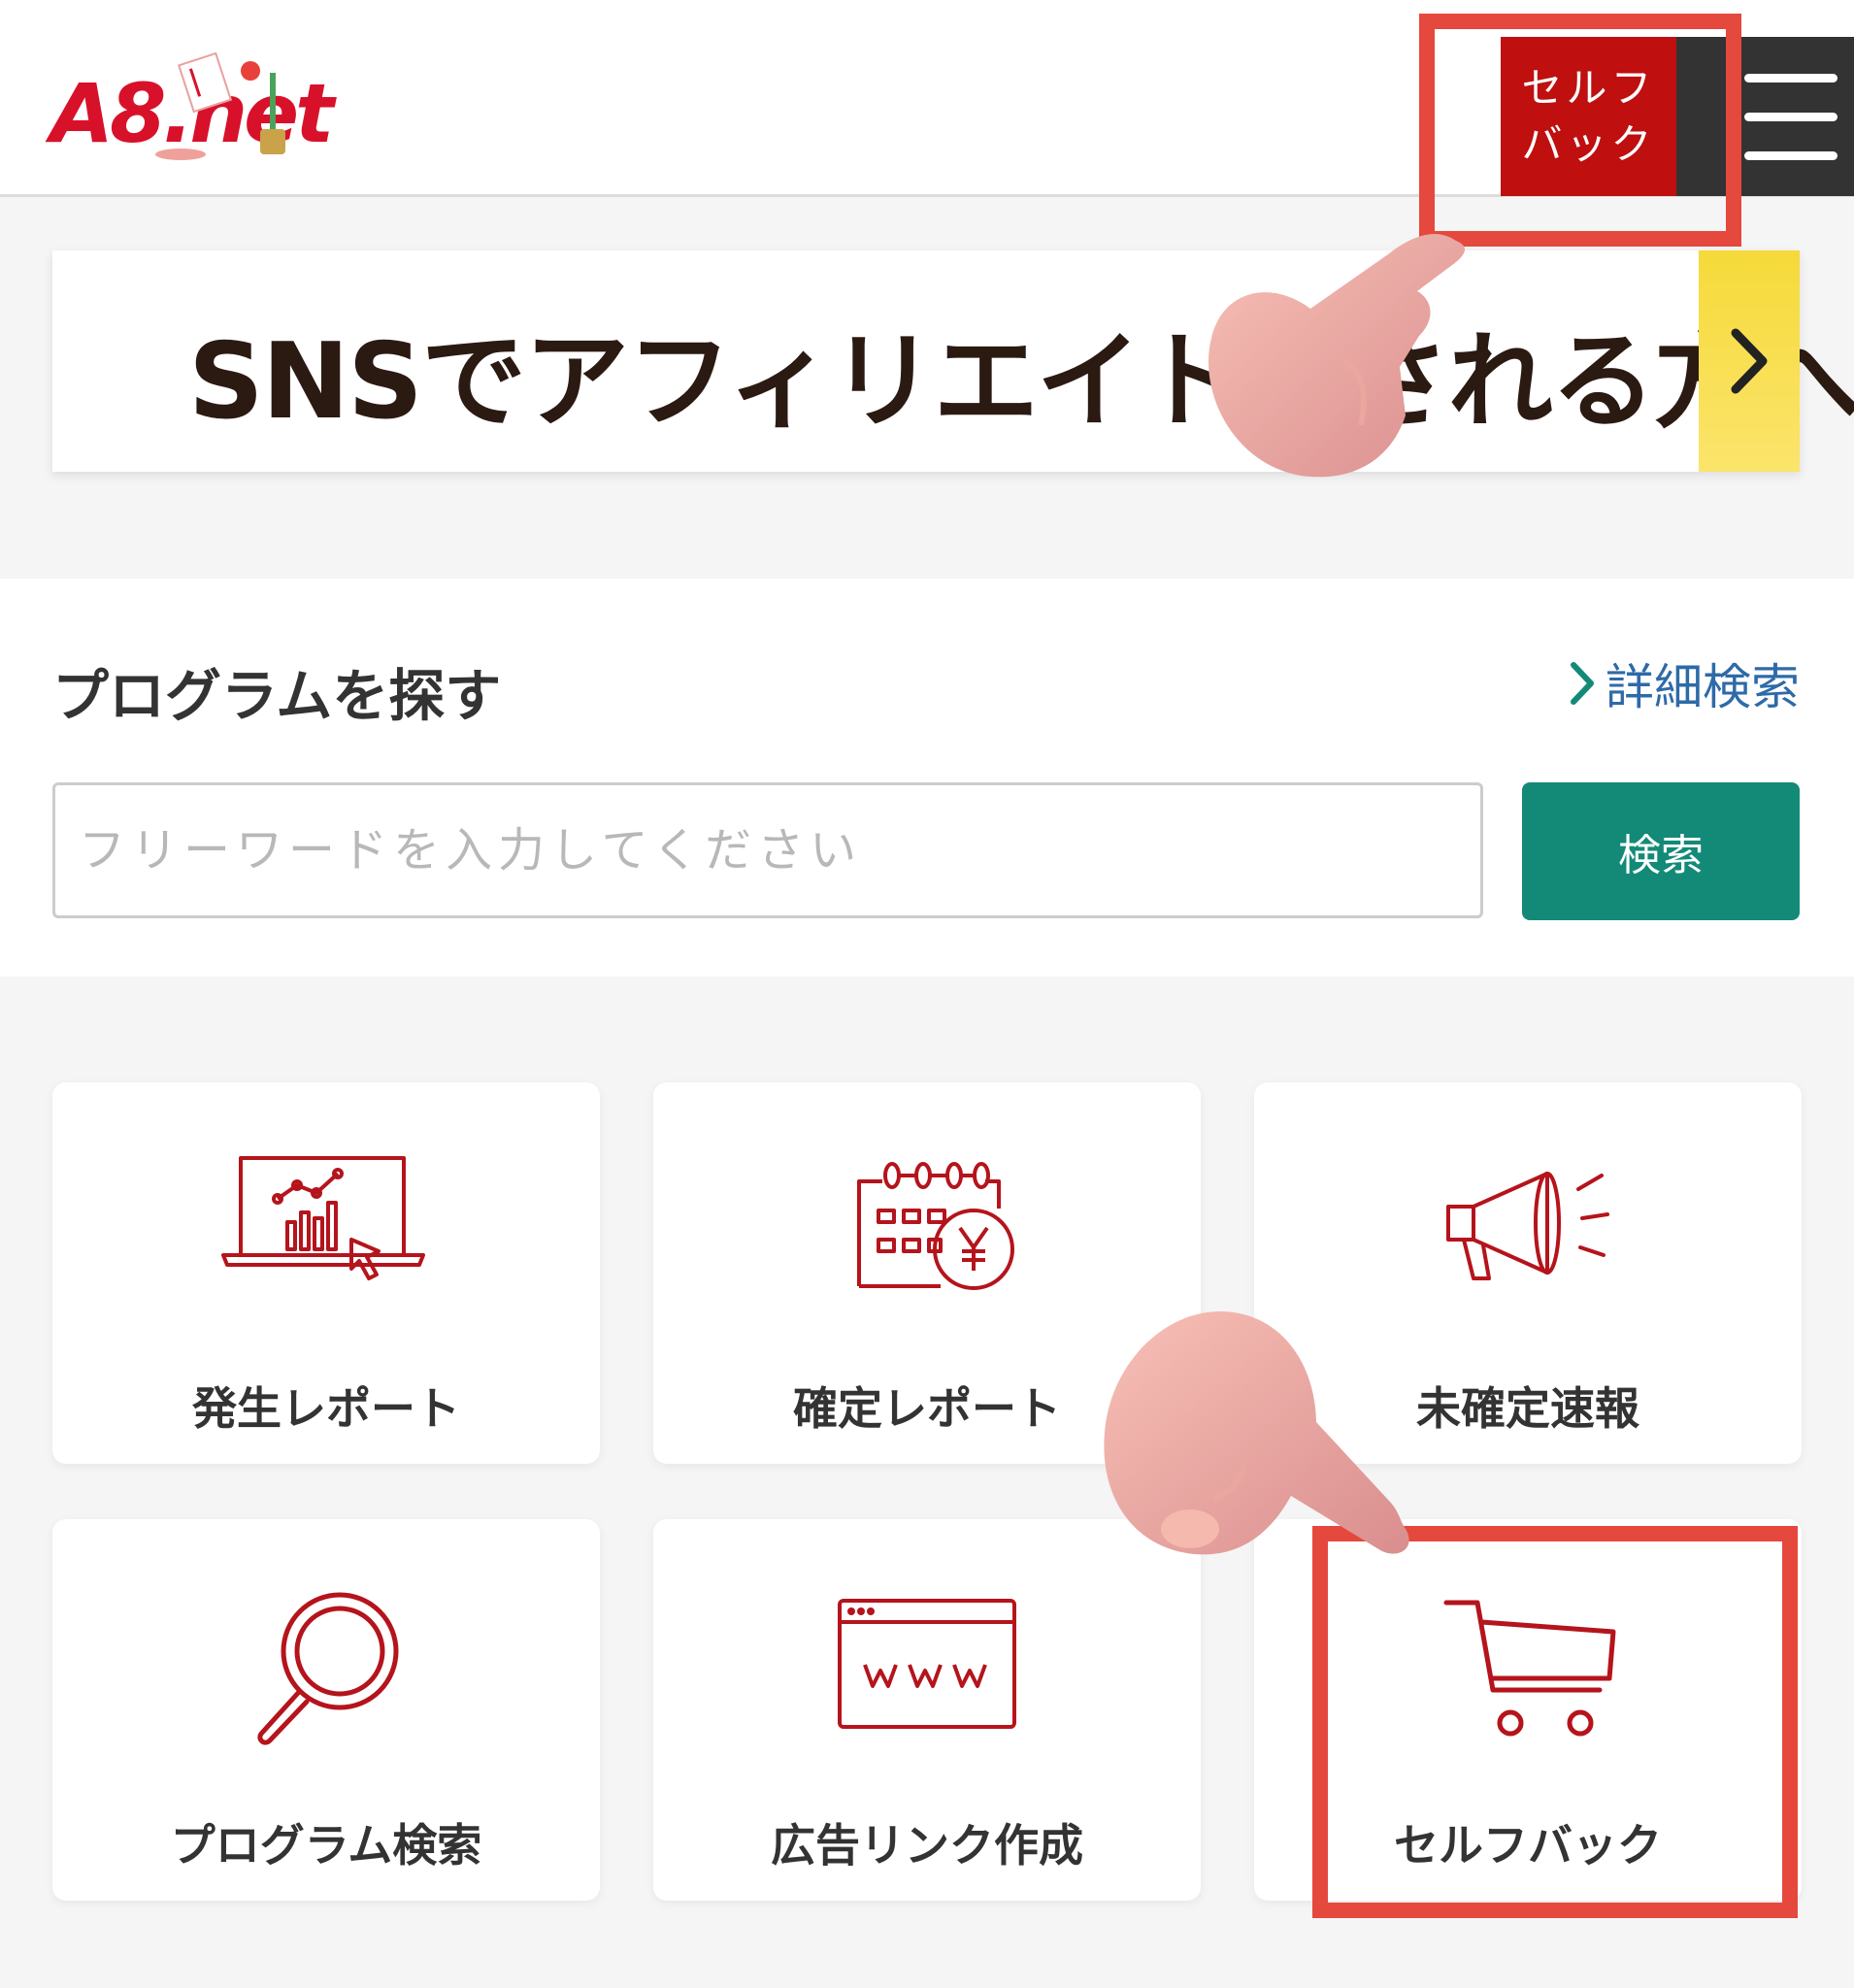 The height and width of the screenshot is (1988, 1854). I want to click on a8net-logo: A8.net, so click(192, 108).